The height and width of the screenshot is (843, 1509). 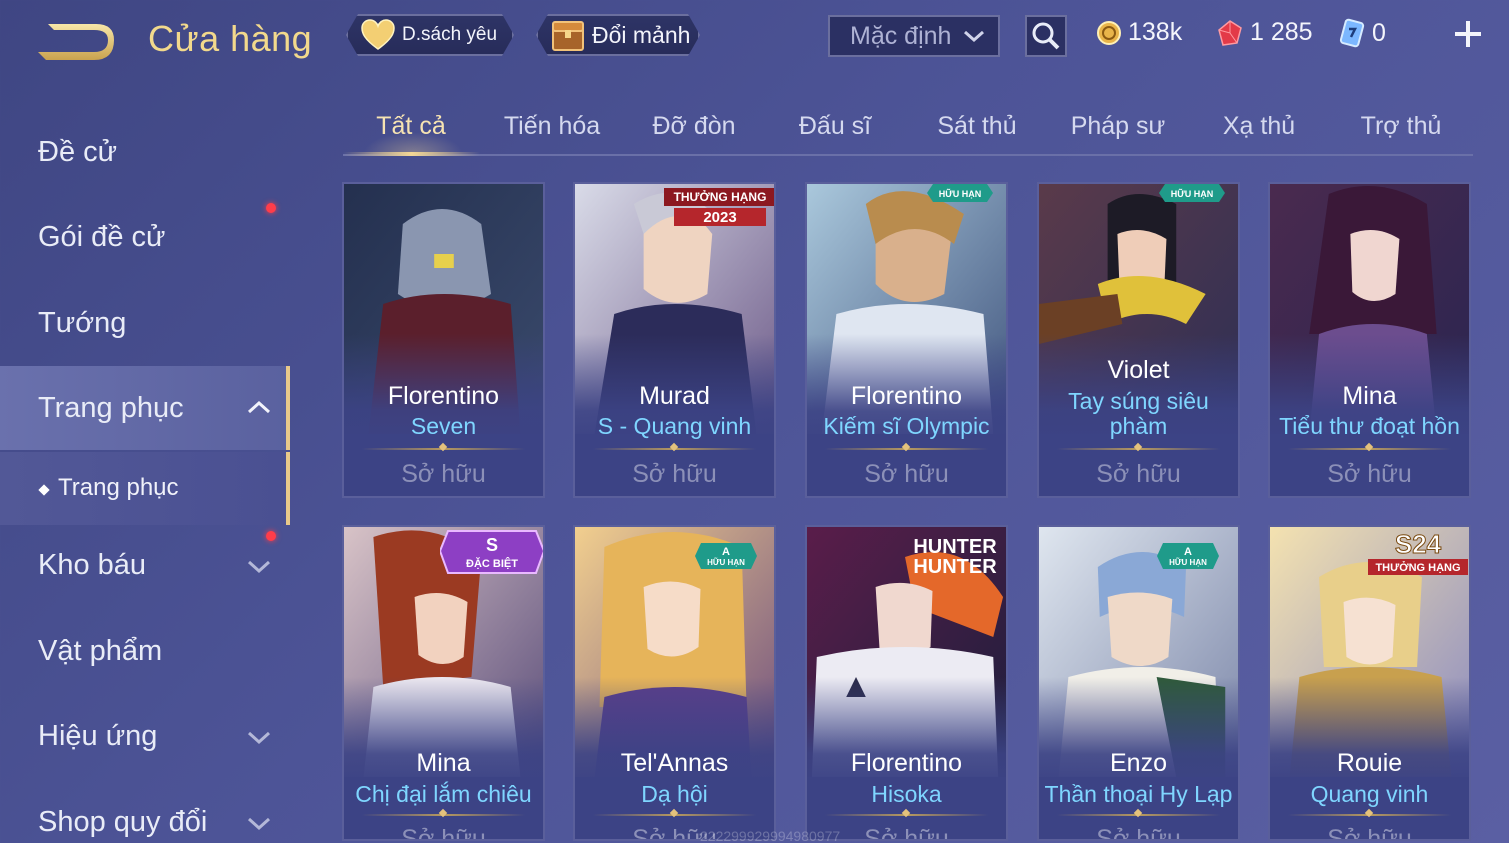 What do you see at coordinates (1352, 33) in the screenshot?
I see `voucher-ticket-icon` at bounding box center [1352, 33].